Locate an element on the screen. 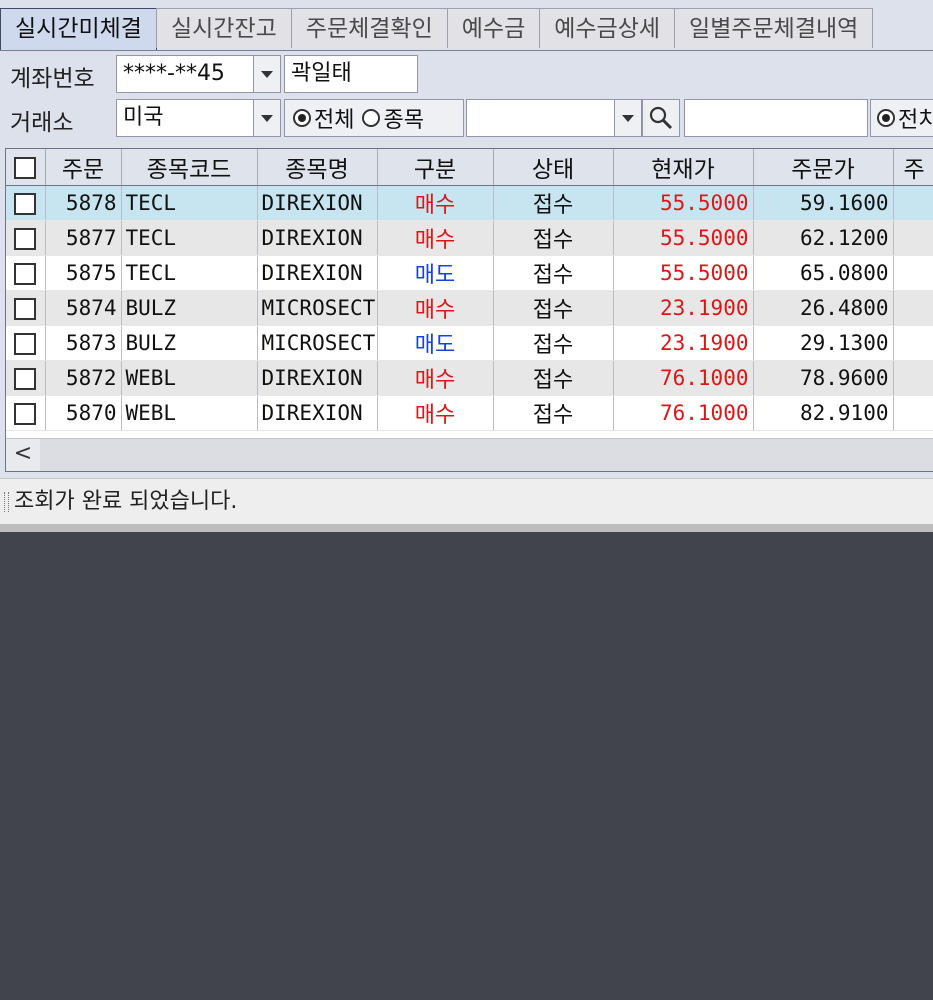 Image resolution: width=933 pixels, height=1000 pixels. order-price-cell: 29.1300 is located at coordinates (823, 343).